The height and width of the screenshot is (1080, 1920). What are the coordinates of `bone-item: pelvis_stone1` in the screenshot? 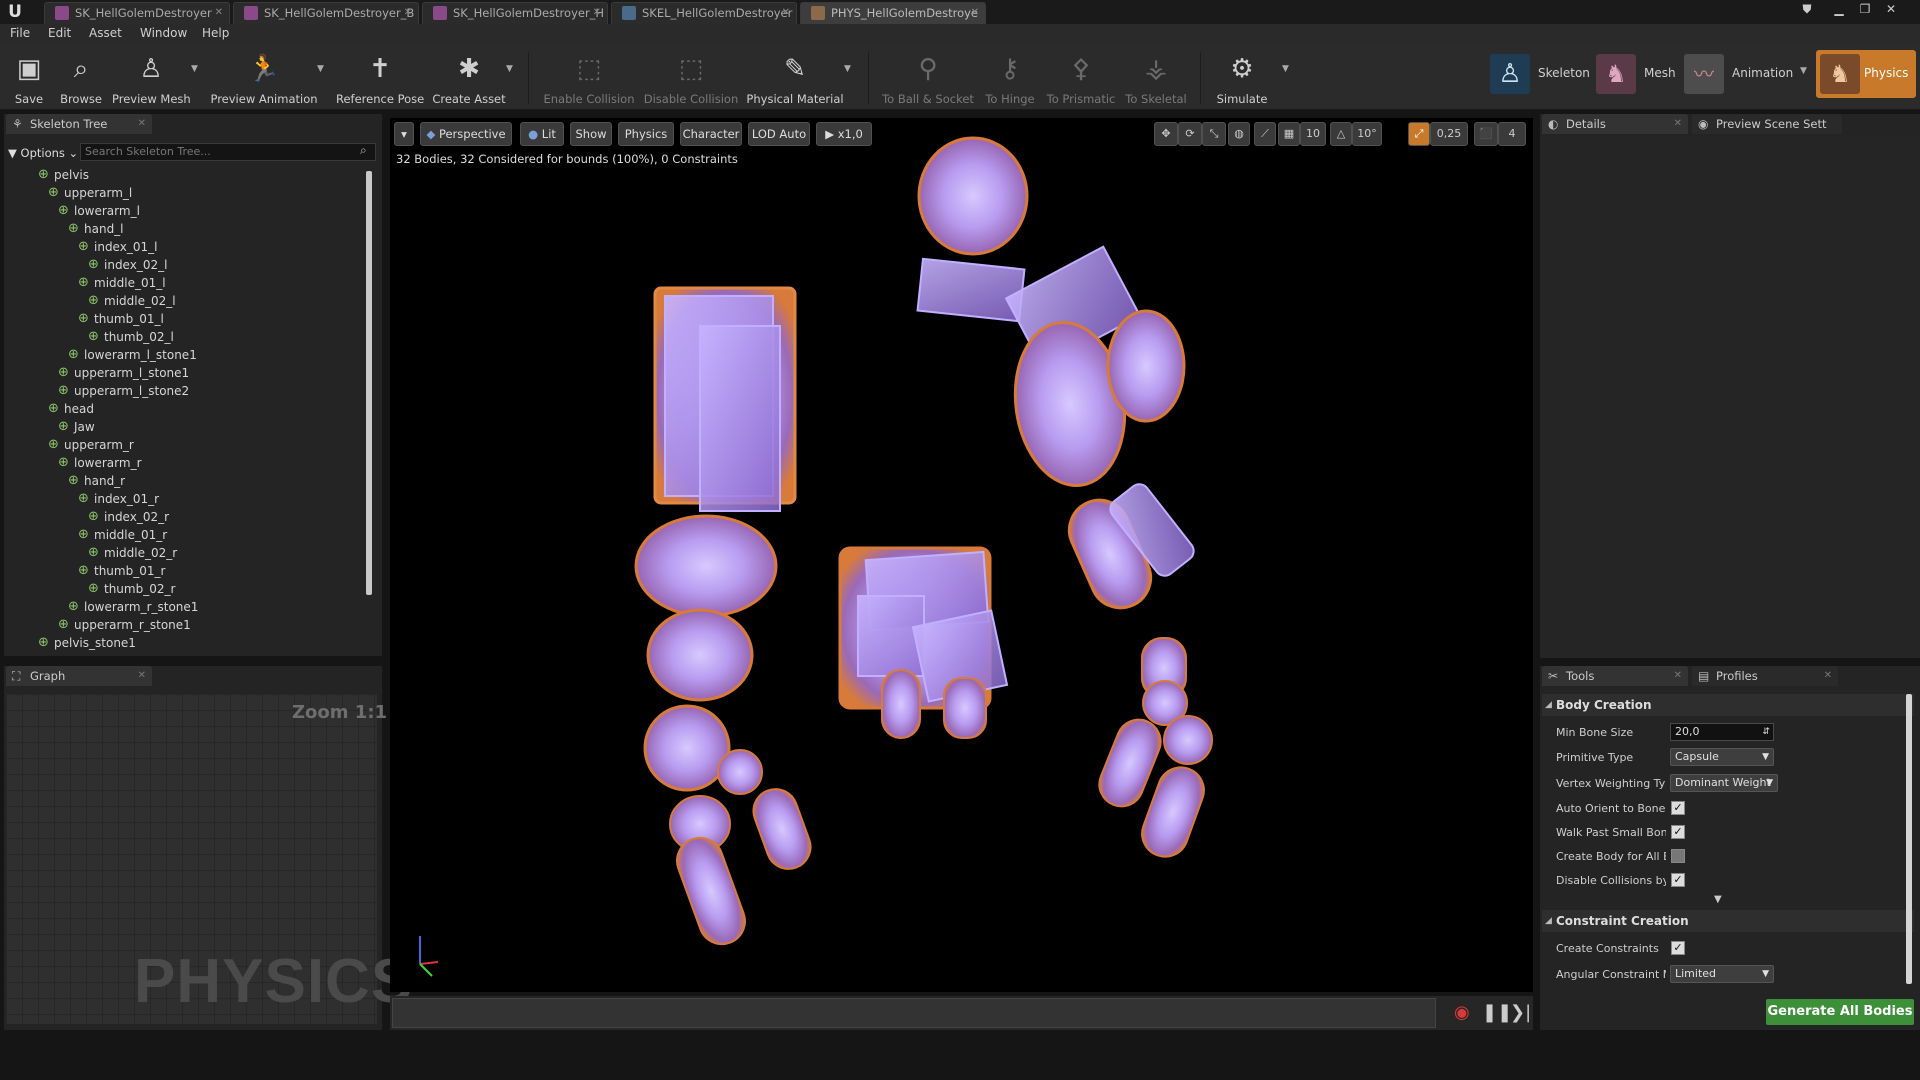 It's located at (87, 643).